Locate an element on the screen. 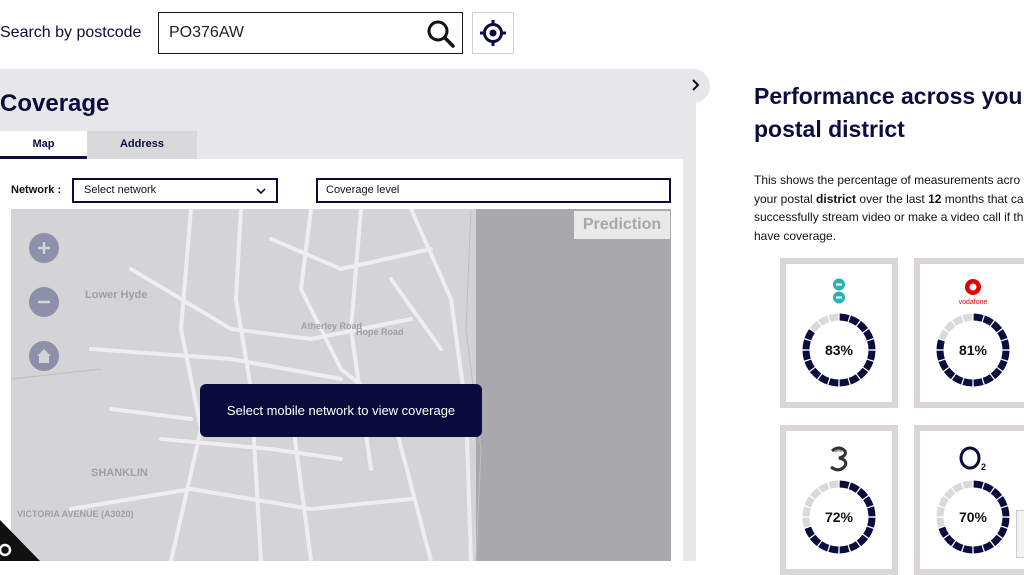 The height and width of the screenshot is (575, 1024). ee-logo is located at coordinates (839, 294).